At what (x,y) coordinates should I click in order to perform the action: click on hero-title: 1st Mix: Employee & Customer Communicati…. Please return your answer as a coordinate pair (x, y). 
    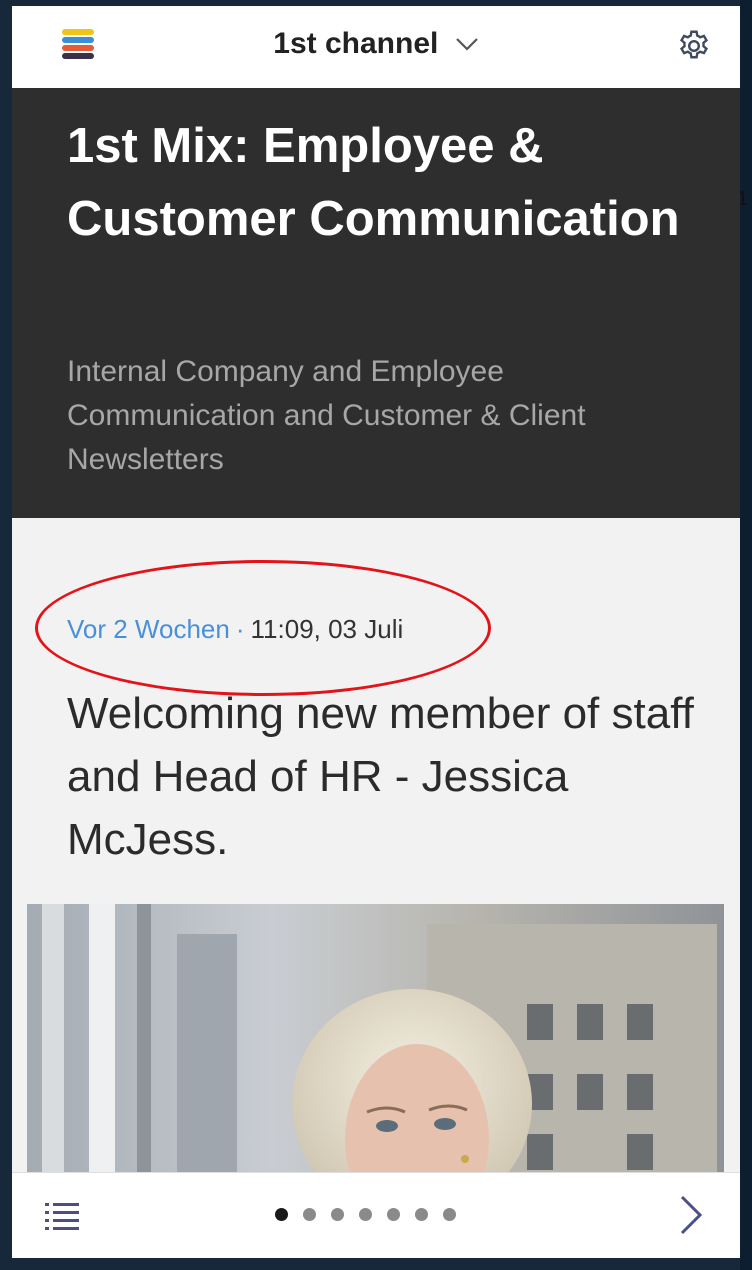
    Looking at the image, I should click on (373, 182).